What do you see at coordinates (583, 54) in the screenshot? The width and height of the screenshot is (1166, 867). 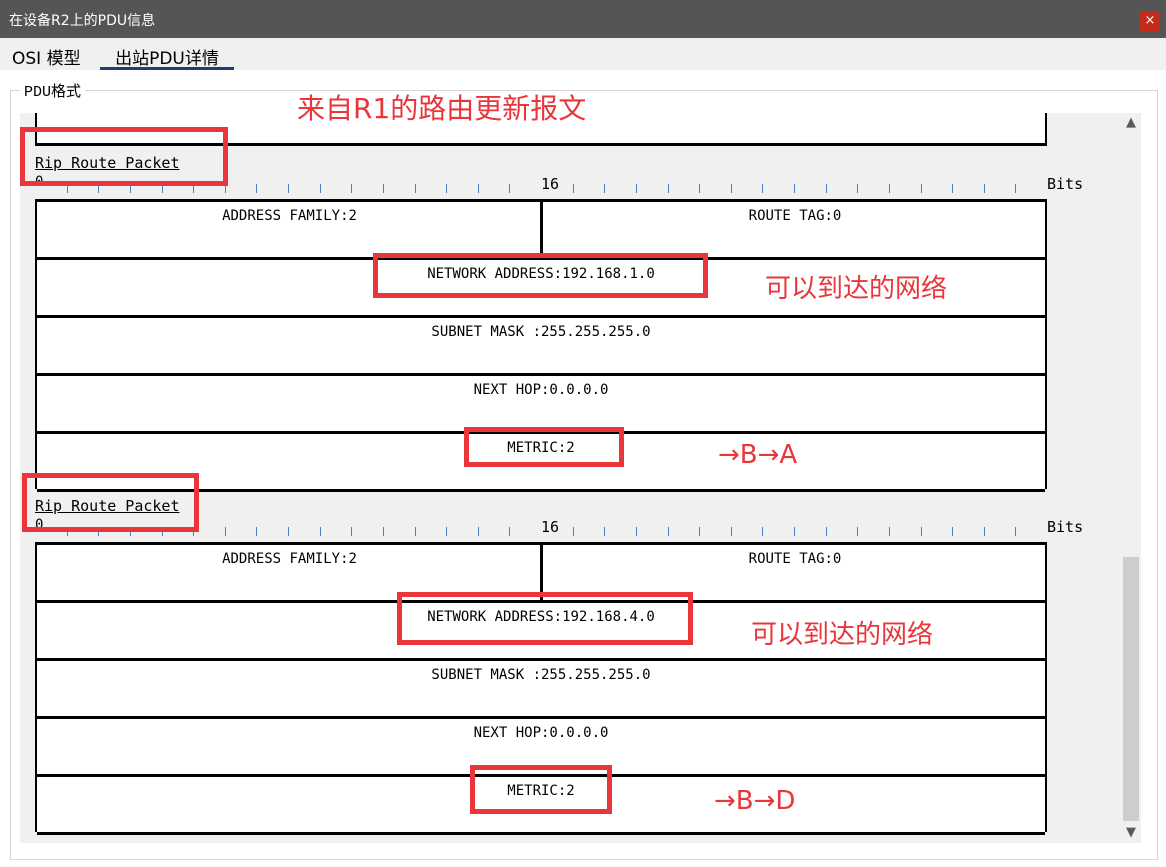 I see `tab-bar: OSI 模型 出站PDU详情` at bounding box center [583, 54].